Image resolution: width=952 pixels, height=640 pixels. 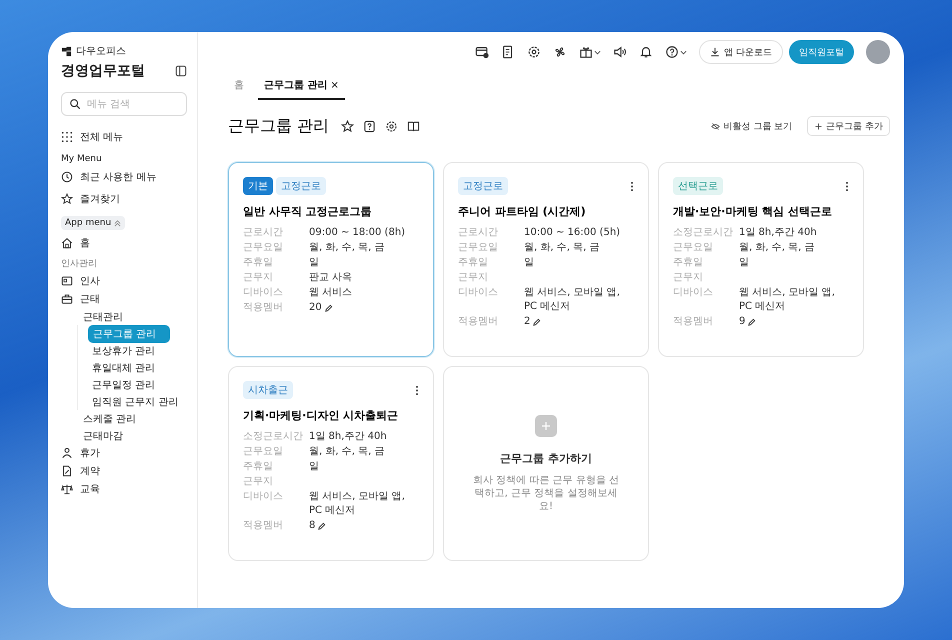 What do you see at coordinates (741, 52) in the screenshot?
I see `download-button: 앱 다운로드` at bounding box center [741, 52].